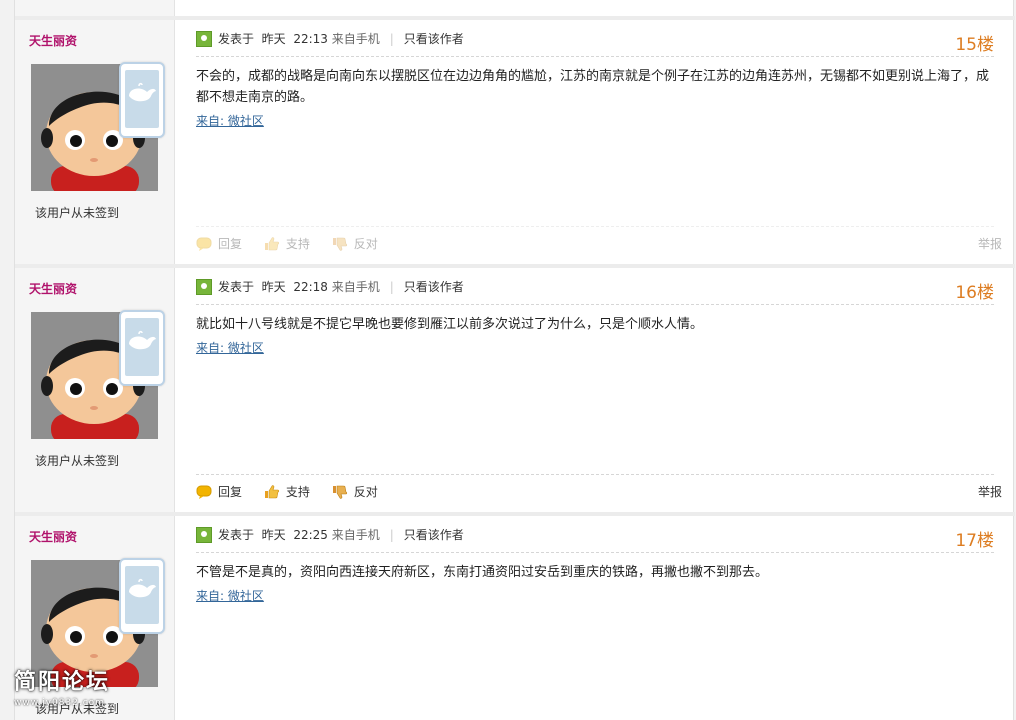 The height and width of the screenshot is (720, 1016). Describe the element at coordinates (95, 8) in the screenshot. I see `previous-post-sidebar` at that location.